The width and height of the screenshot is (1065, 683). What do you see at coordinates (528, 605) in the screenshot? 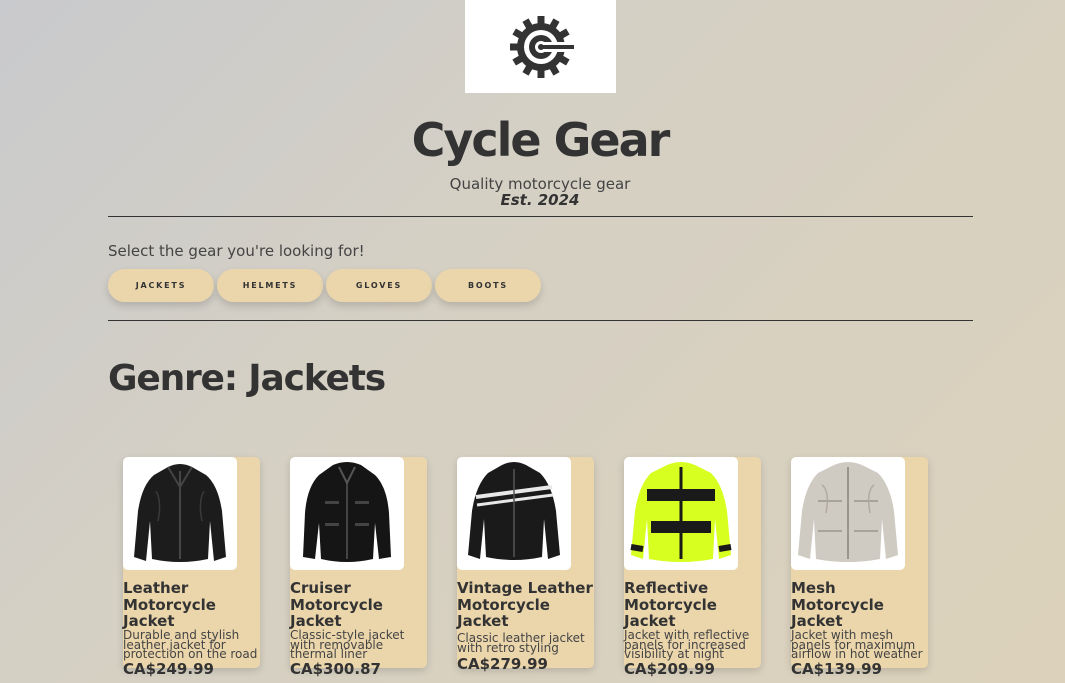
I see `product-name: Vintage Leather Motorcycle Jacket` at bounding box center [528, 605].